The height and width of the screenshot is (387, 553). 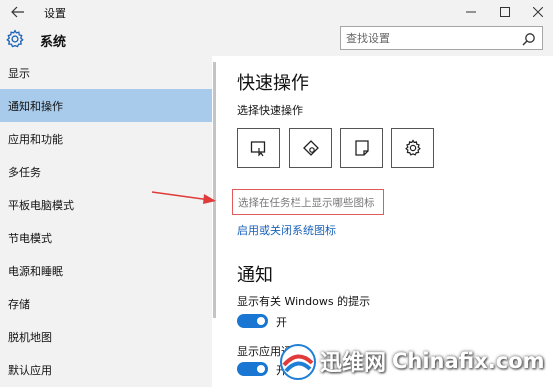 What do you see at coordinates (106, 171) in the screenshot?
I see `sidebar-item-multitasking: 多任务` at bounding box center [106, 171].